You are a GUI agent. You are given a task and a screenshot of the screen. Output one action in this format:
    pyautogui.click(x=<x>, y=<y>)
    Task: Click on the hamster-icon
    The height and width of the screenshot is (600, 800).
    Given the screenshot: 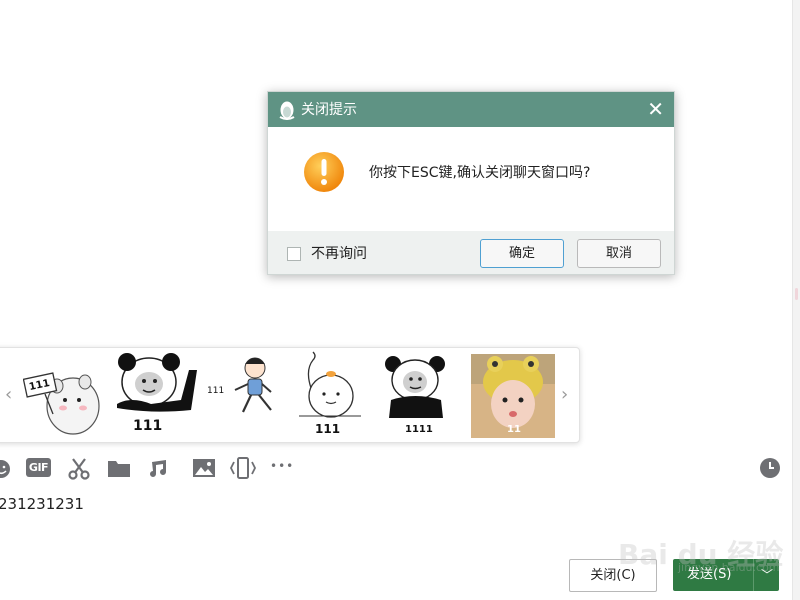 What is the action you would take?
    pyautogui.click(x=61, y=403)
    